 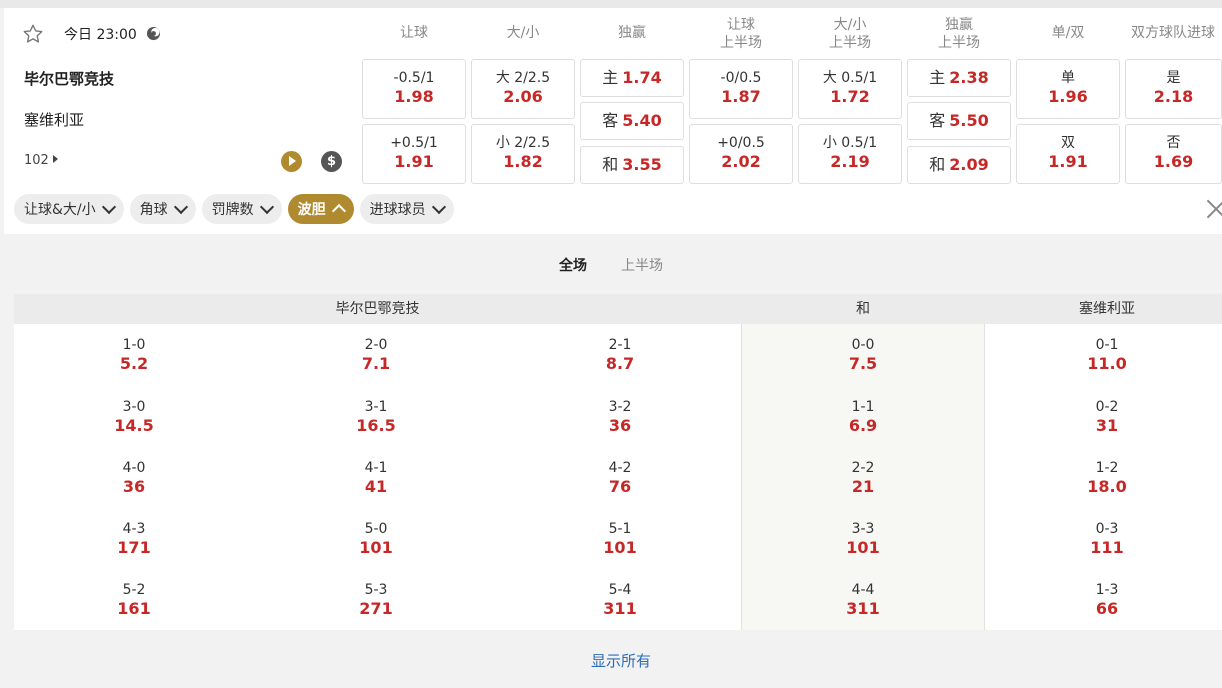 What do you see at coordinates (863, 529) in the screenshot?
I see `score-label: 3-3` at bounding box center [863, 529].